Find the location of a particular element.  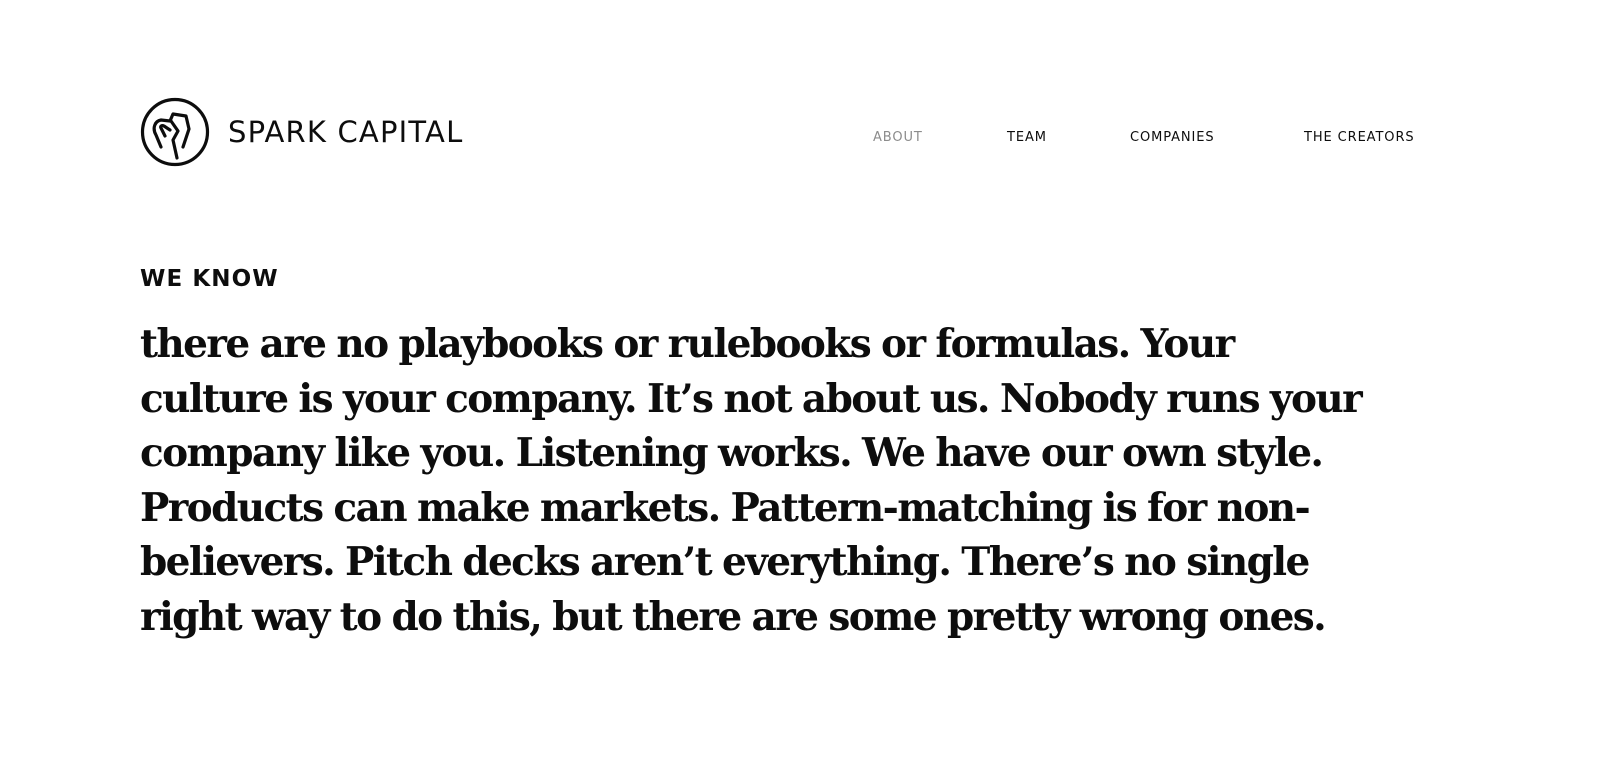

nav-link-team: TEAM is located at coordinates (1027, 138).